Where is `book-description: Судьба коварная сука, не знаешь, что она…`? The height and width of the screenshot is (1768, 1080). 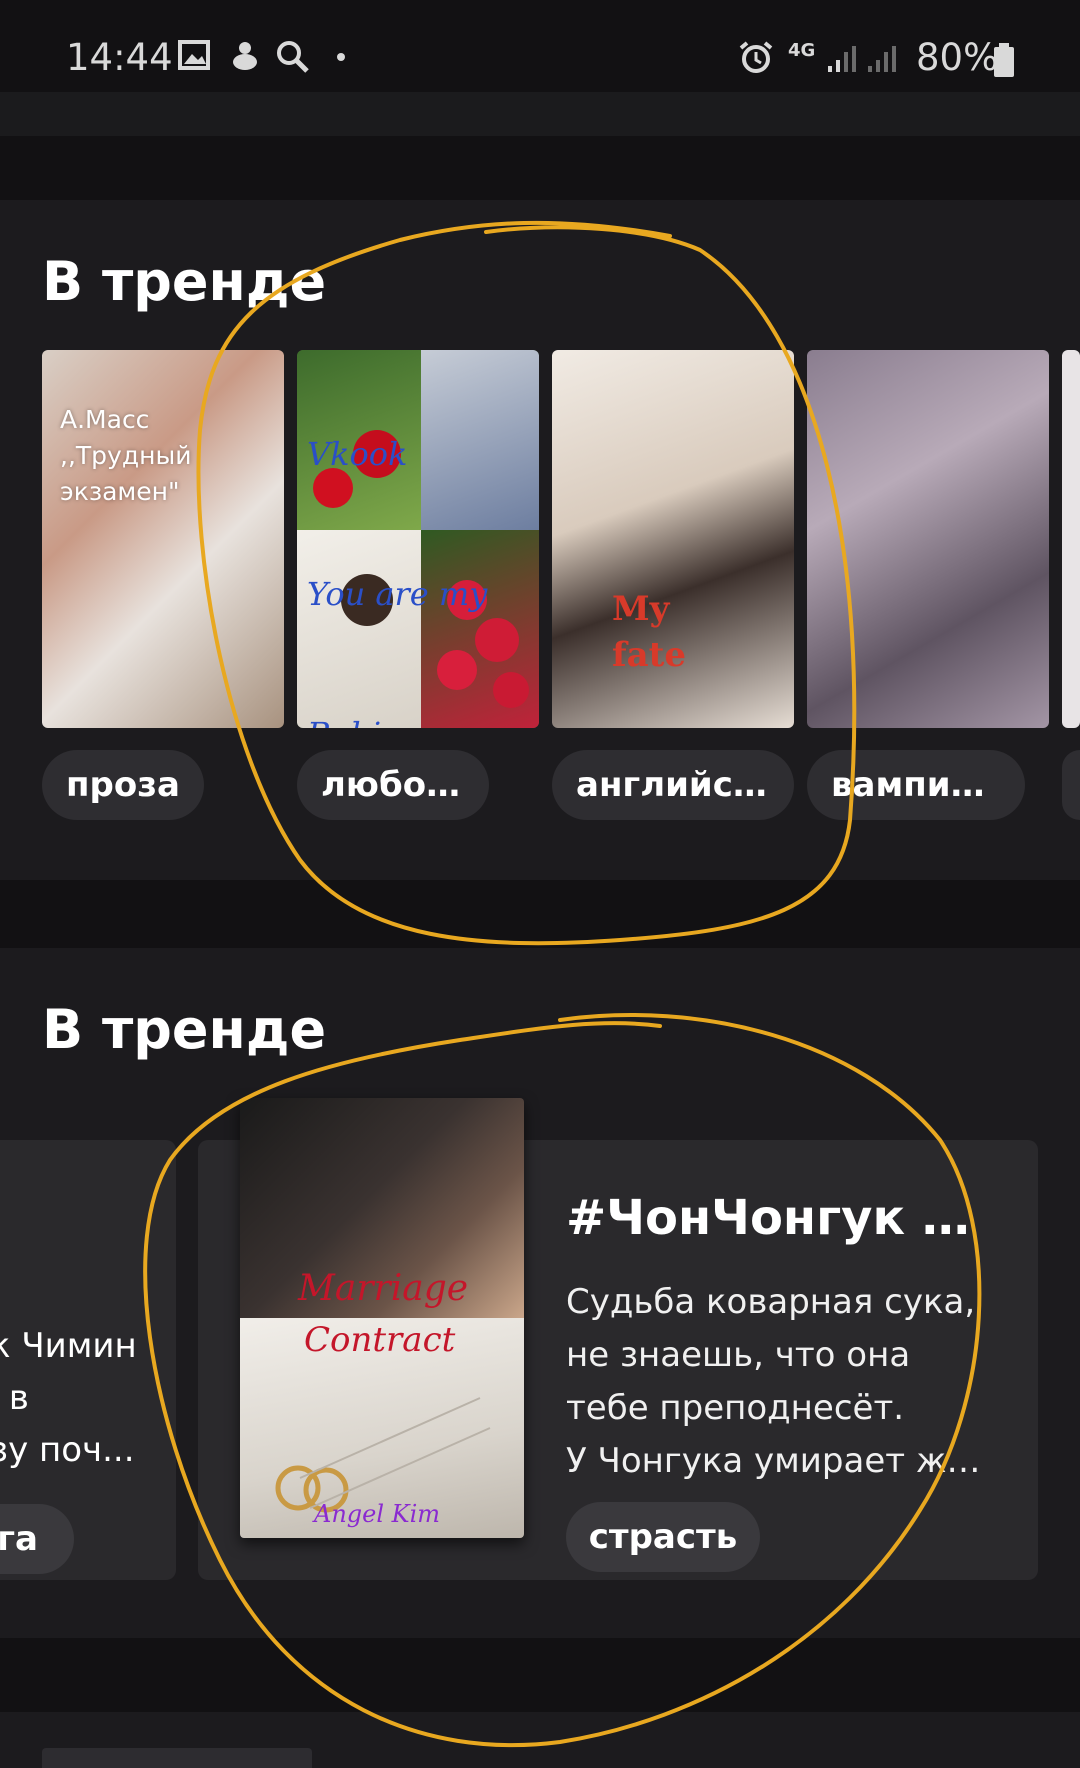 book-description: Судьба коварная сука, не знаешь, что она… is located at coordinates (781, 1382).